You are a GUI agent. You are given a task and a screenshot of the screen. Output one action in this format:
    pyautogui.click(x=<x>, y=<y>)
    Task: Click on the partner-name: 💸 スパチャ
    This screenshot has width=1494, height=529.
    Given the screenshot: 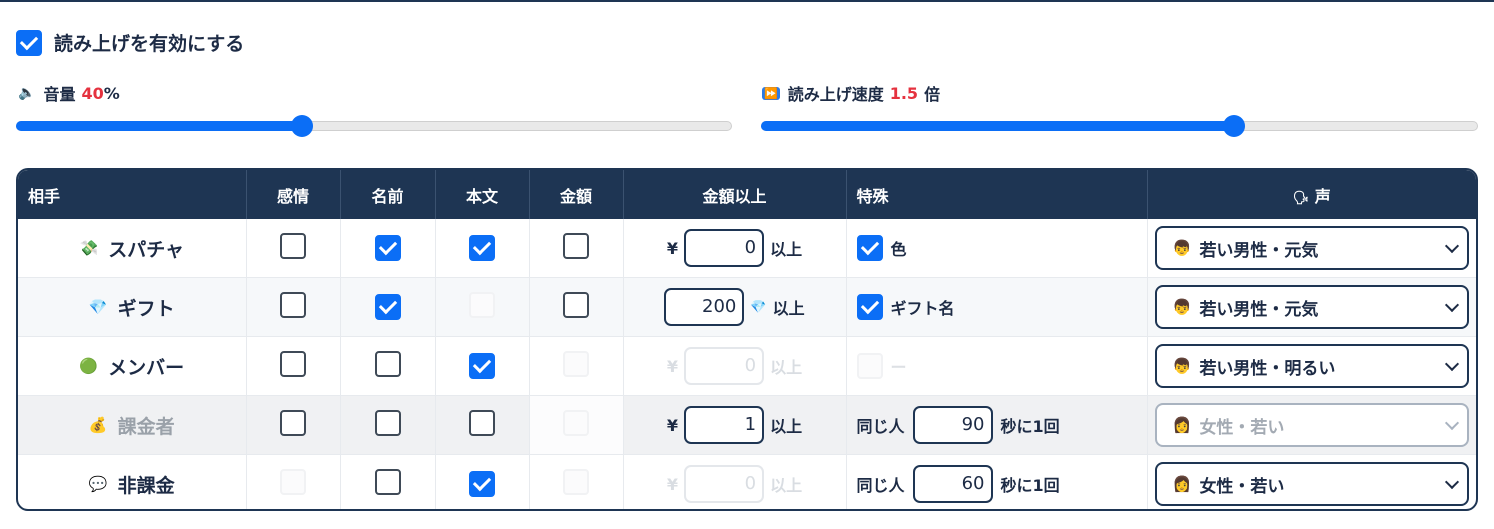 What is the action you would take?
    pyautogui.click(x=132, y=248)
    